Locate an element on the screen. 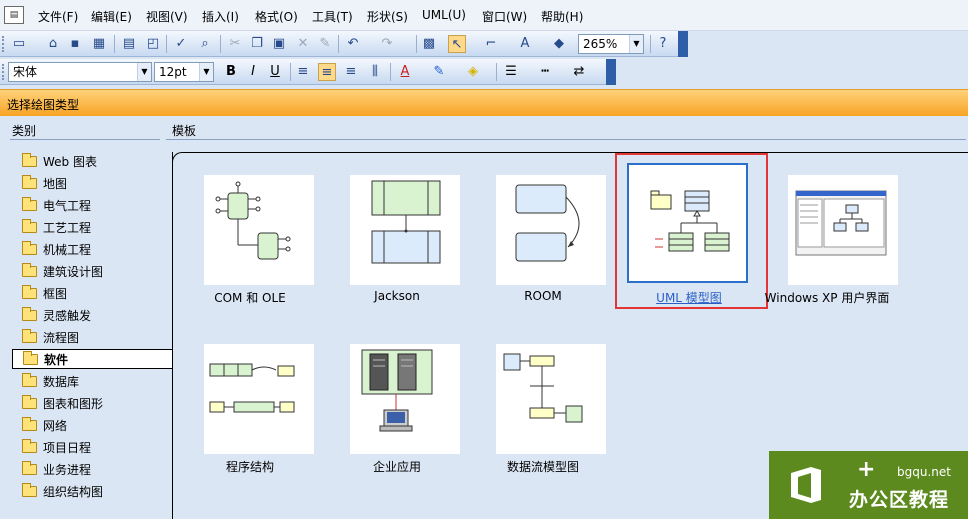 The width and height of the screenshot is (968, 519). help-icon: ? is located at coordinates (663, 44).